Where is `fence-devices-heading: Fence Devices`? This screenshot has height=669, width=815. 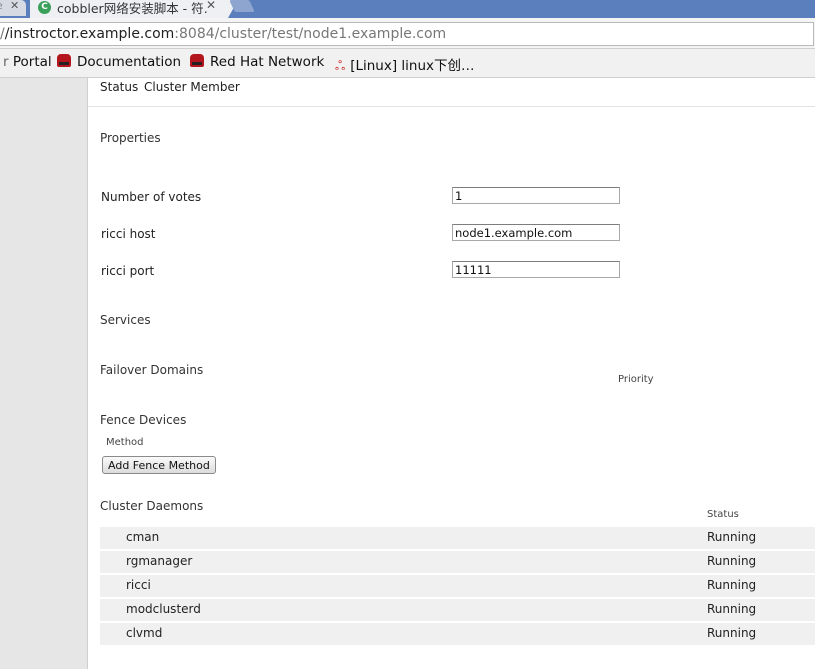 fence-devices-heading: Fence Devices is located at coordinates (143, 420).